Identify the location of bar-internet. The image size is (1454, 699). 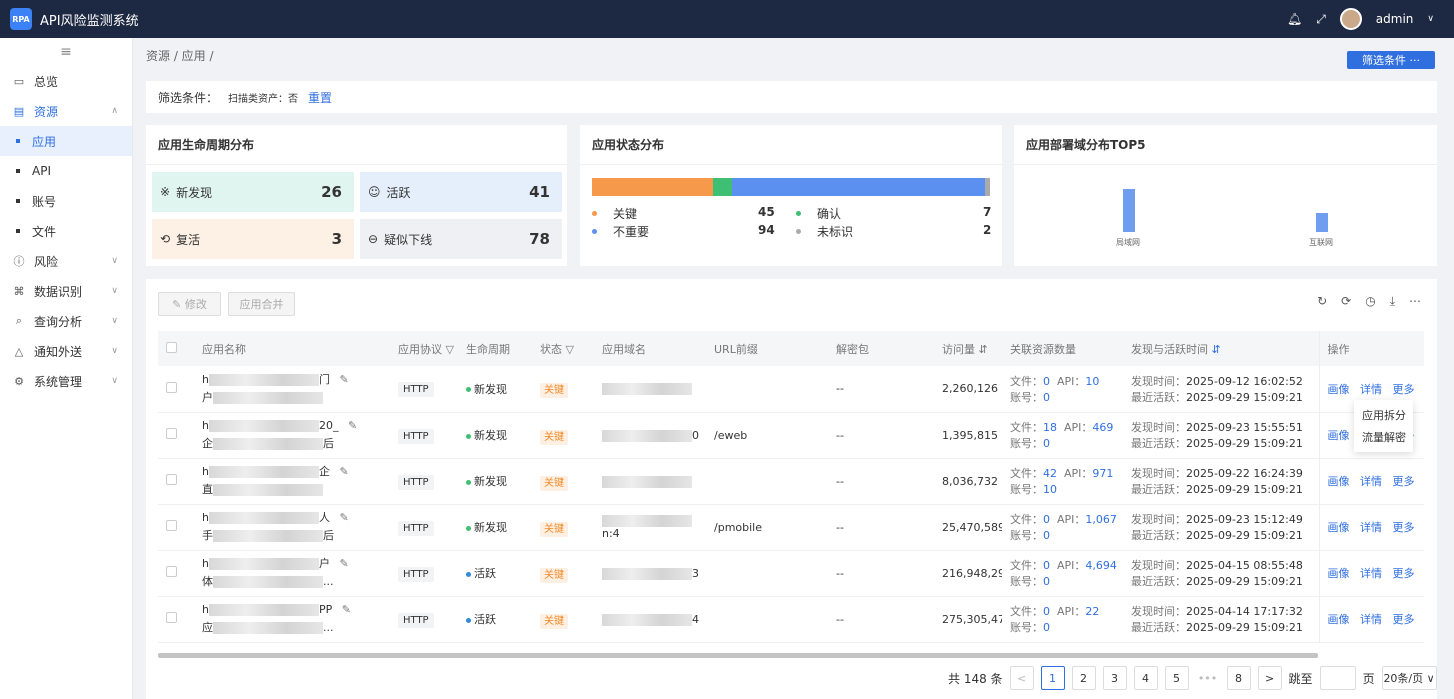
(1322, 222).